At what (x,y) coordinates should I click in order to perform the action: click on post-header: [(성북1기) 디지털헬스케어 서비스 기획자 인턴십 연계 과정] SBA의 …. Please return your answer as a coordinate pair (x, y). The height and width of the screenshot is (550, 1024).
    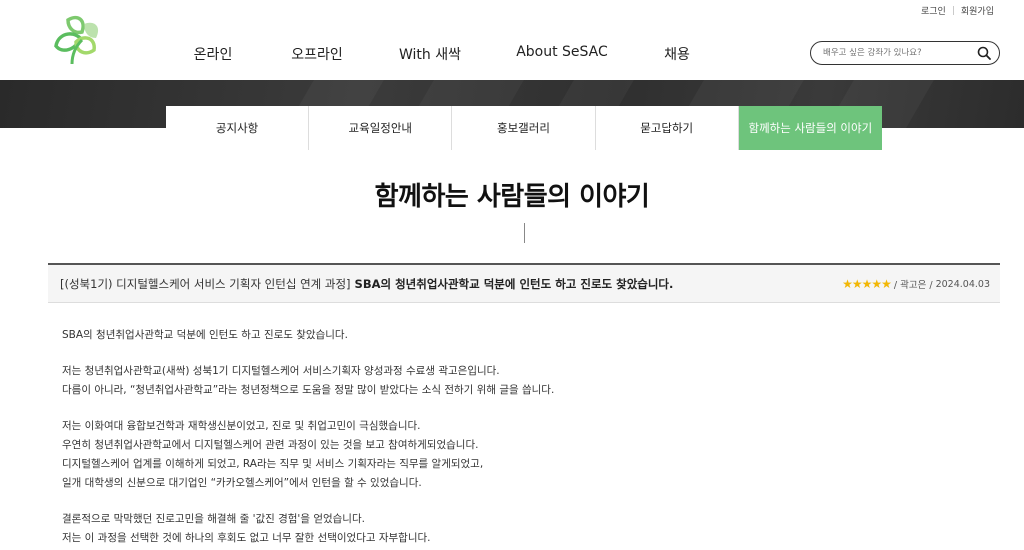
    Looking at the image, I should click on (524, 283).